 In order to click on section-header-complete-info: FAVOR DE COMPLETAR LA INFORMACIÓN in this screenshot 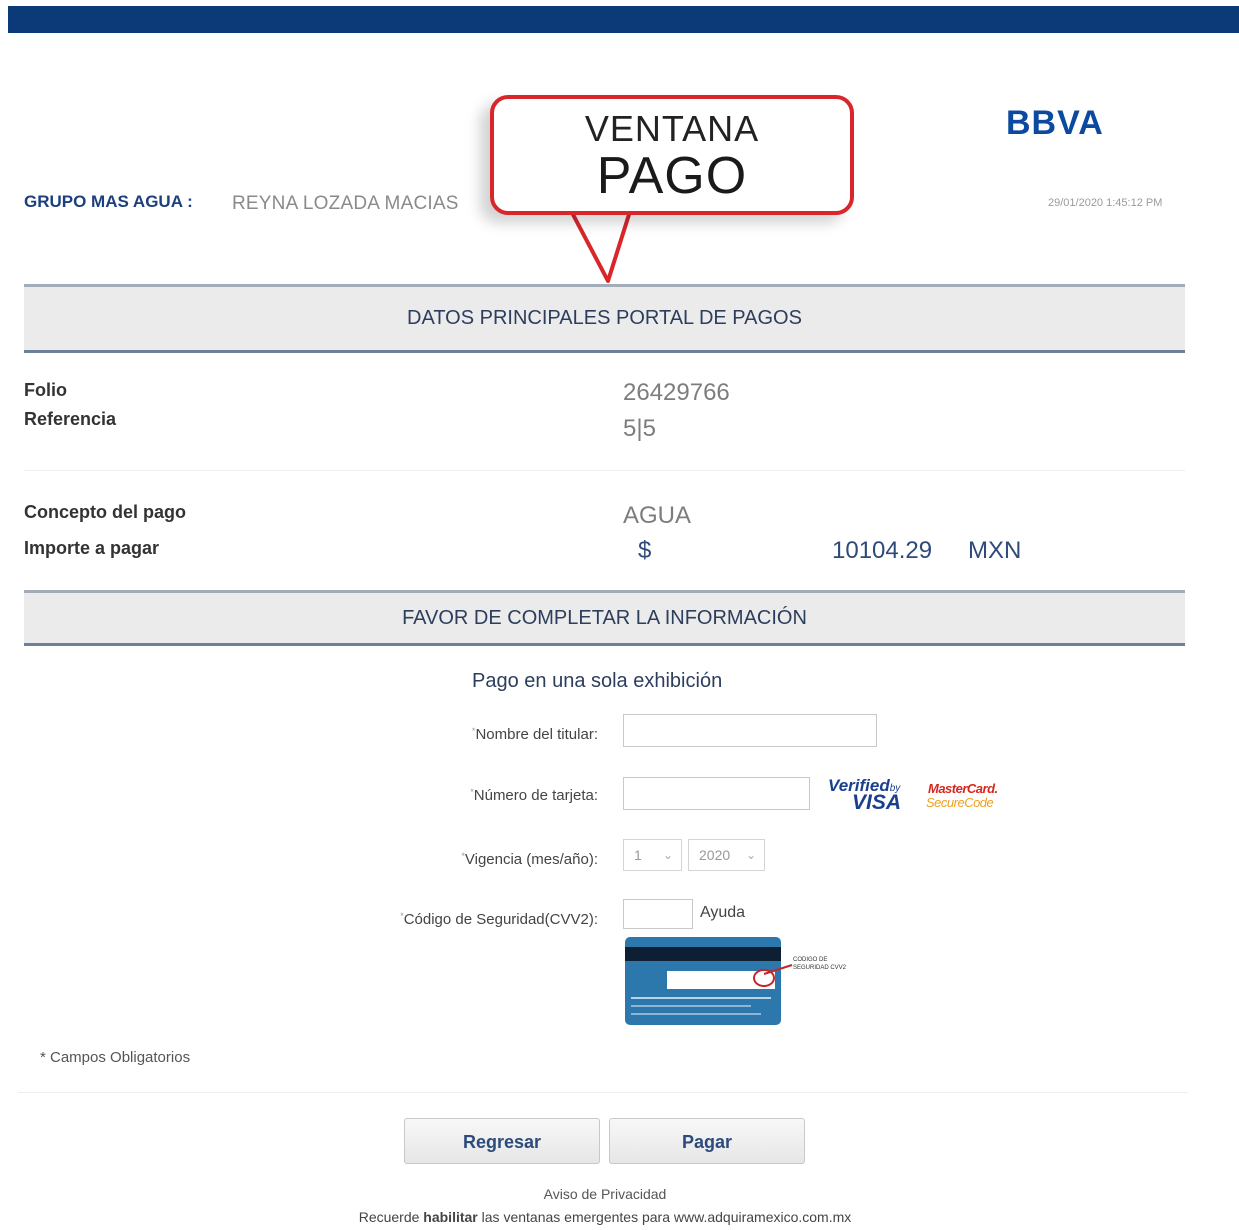, I will do `click(604, 618)`.